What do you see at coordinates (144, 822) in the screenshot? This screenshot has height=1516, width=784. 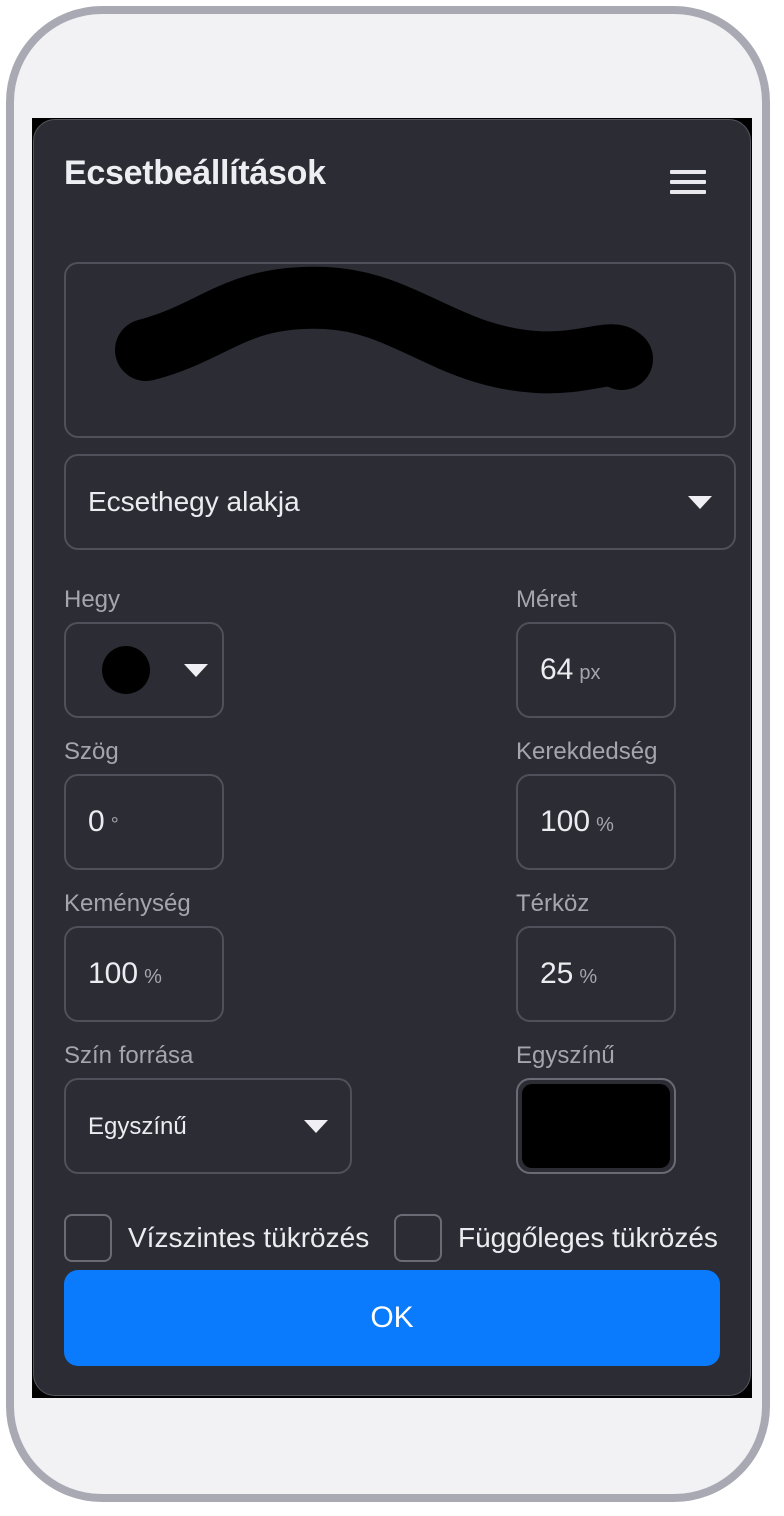 I see `angle-input: 0 °` at bounding box center [144, 822].